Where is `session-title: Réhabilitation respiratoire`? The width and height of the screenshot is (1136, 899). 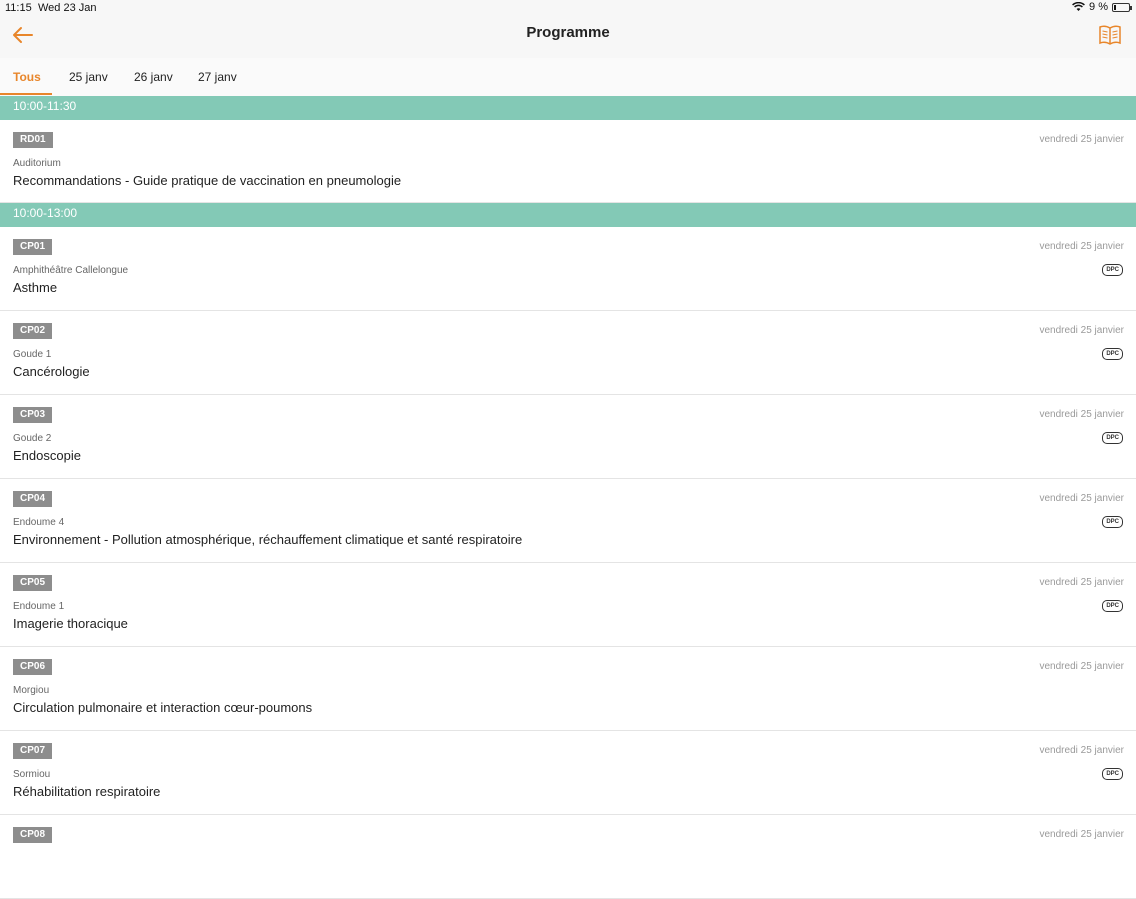
session-title: Réhabilitation respiratoire is located at coordinates (87, 791).